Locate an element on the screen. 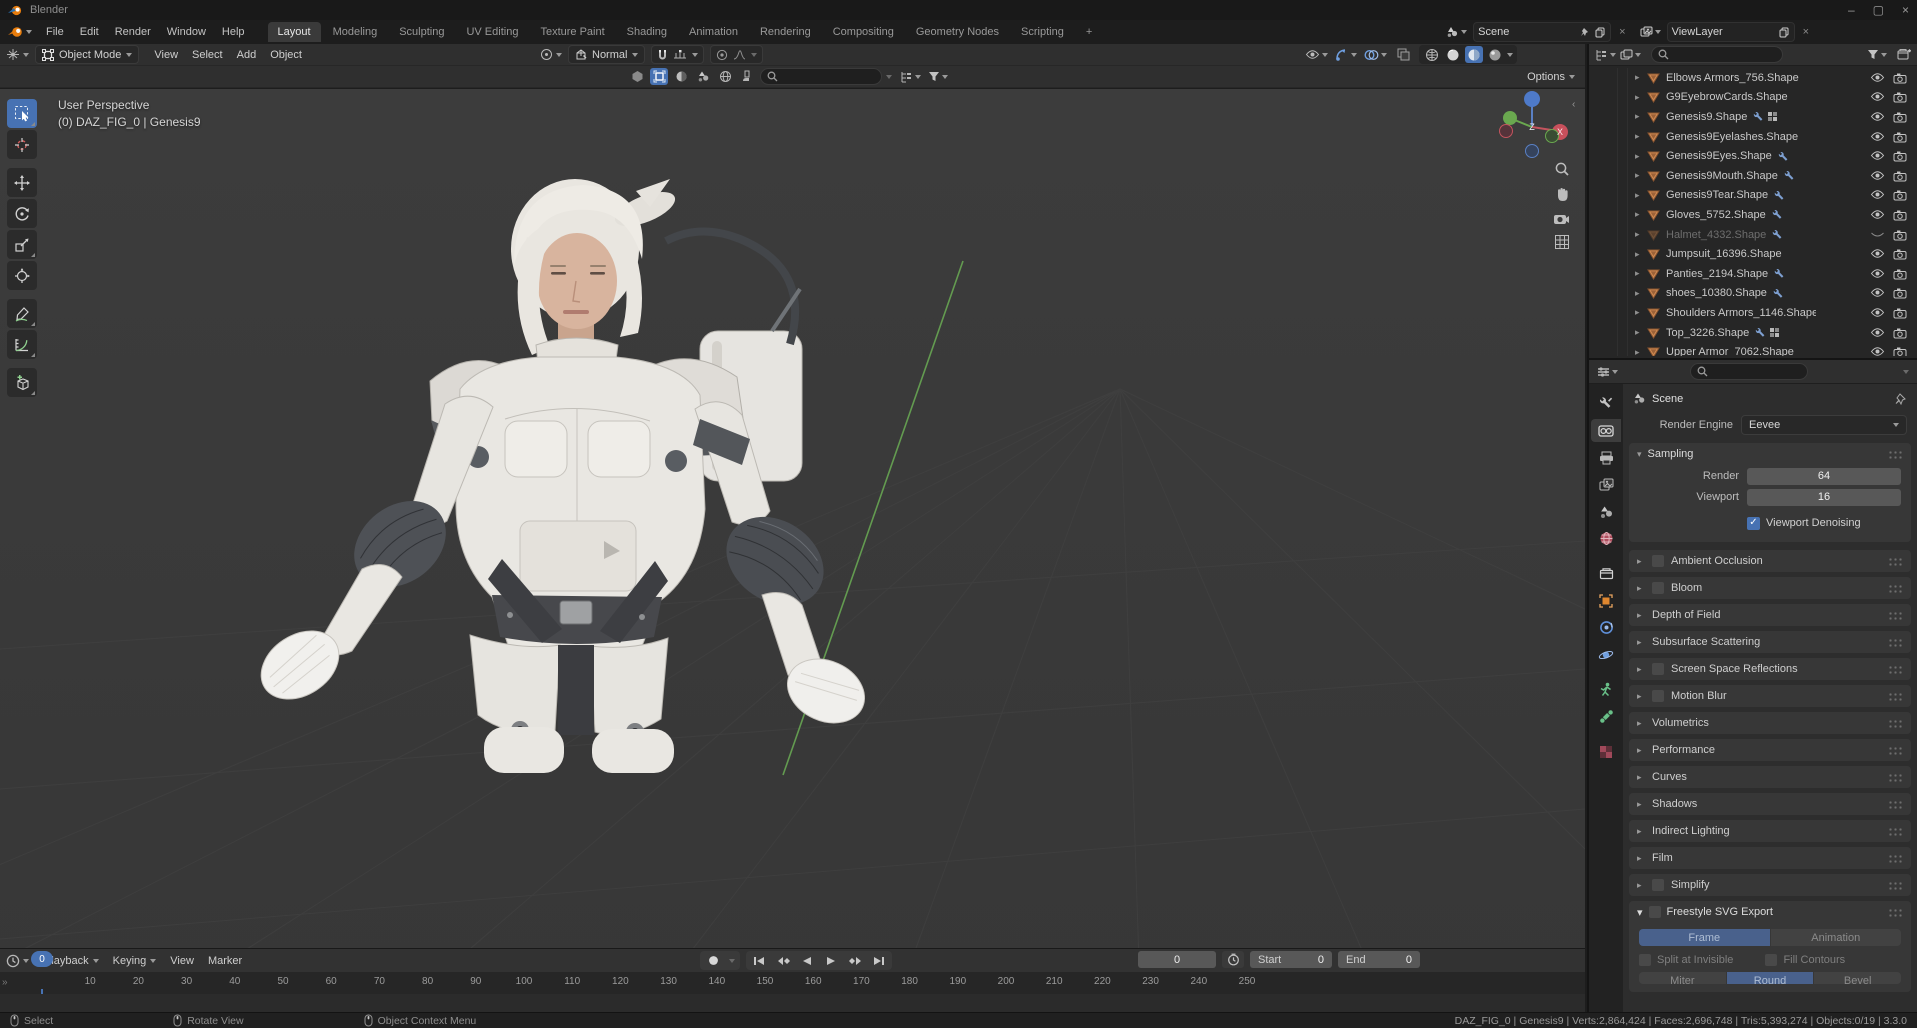  outliner-row-panties-2194-shape: ▸ Panties_2194.Shape is located at coordinates (1753, 273).